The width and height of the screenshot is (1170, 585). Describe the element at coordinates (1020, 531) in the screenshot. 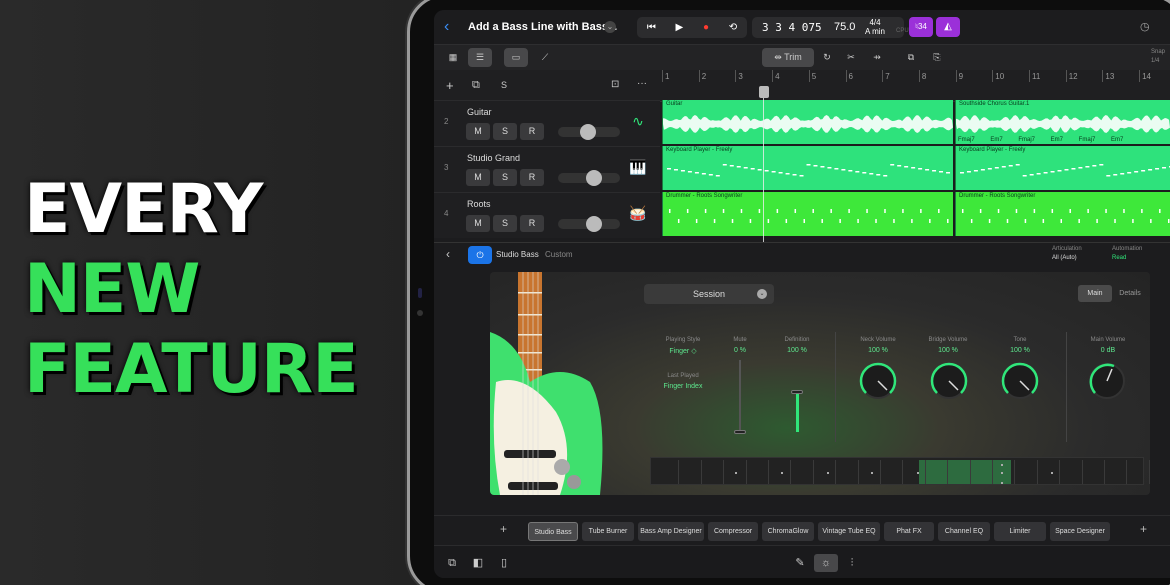

I see `plugin-slot: Limiter` at that location.